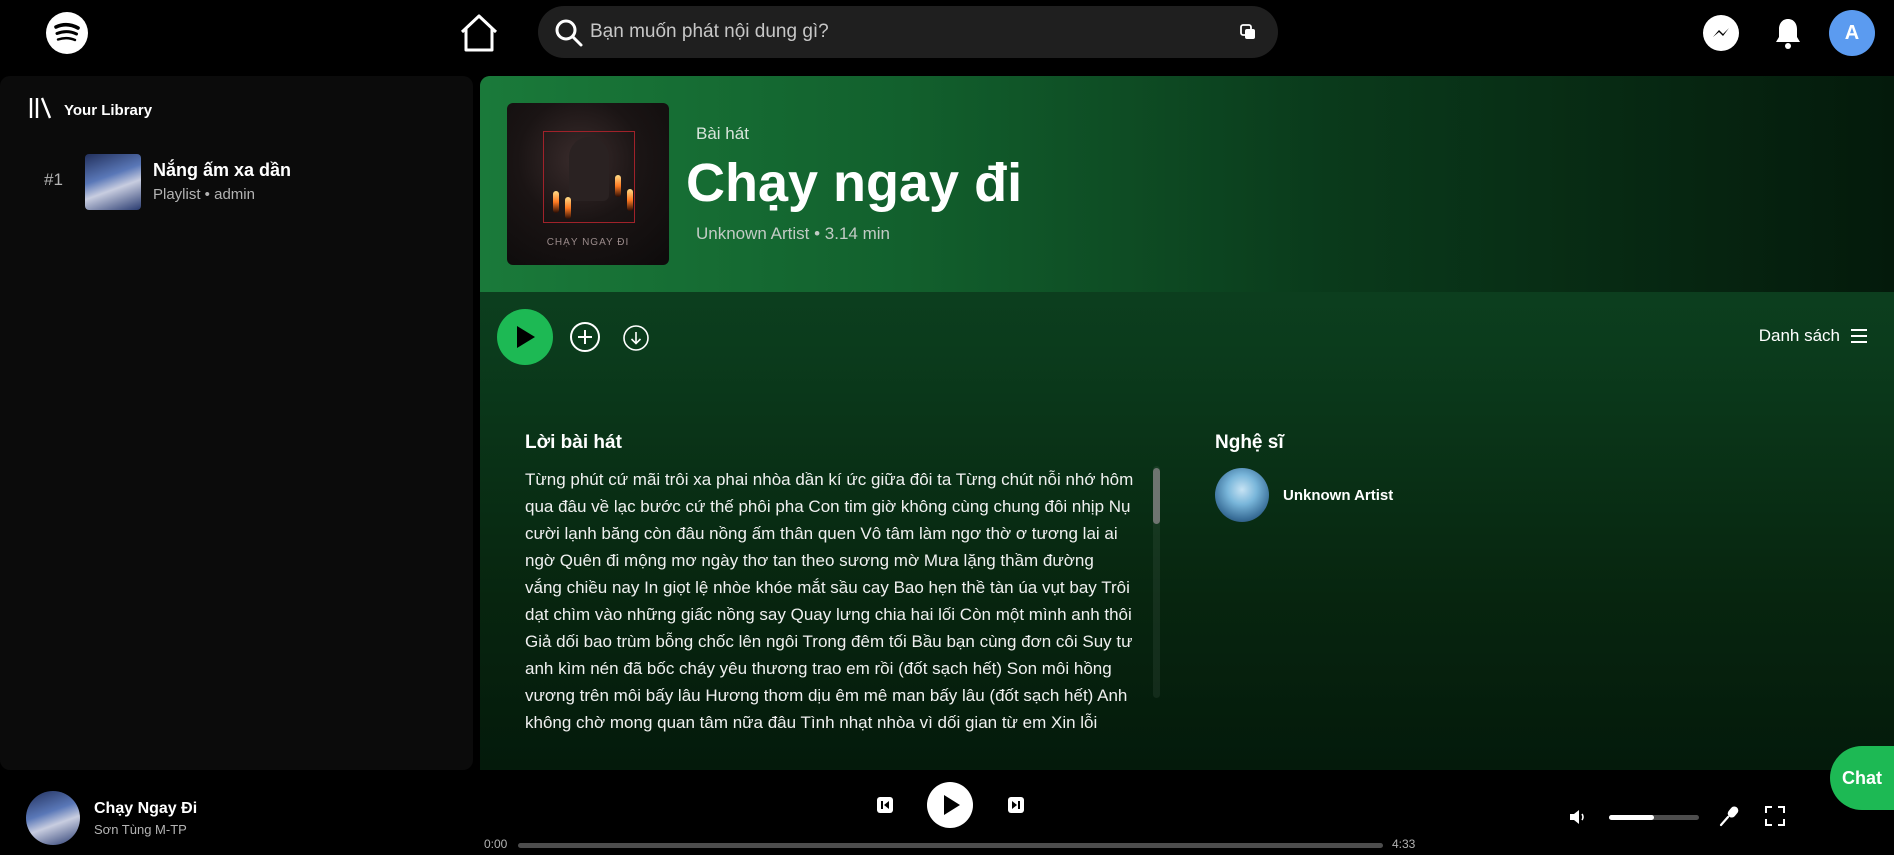 The height and width of the screenshot is (855, 1894). I want to click on messenger-icon, so click(1721, 33).